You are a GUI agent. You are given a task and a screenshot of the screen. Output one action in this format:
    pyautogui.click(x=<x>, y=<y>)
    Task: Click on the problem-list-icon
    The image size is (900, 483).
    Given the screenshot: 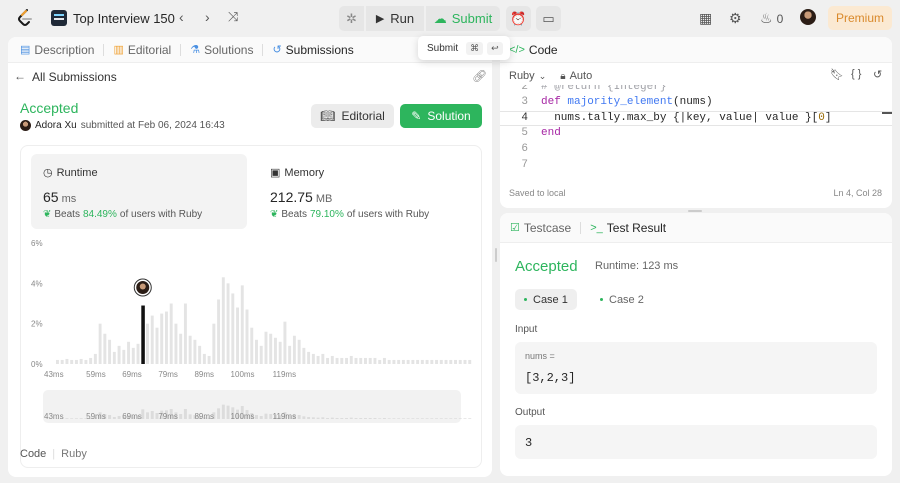 What is the action you would take?
    pyautogui.click(x=59, y=18)
    